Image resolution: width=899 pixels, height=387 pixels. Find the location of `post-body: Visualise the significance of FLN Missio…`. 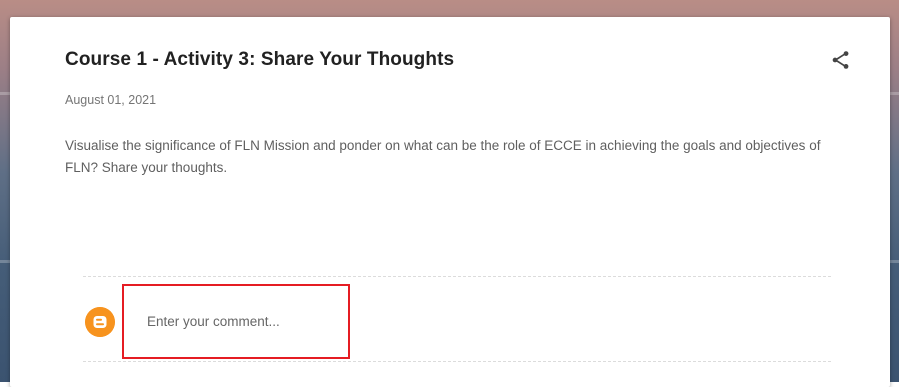

post-body: Visualise the significance of FLN Missio… is located at coordinates (443, 156).